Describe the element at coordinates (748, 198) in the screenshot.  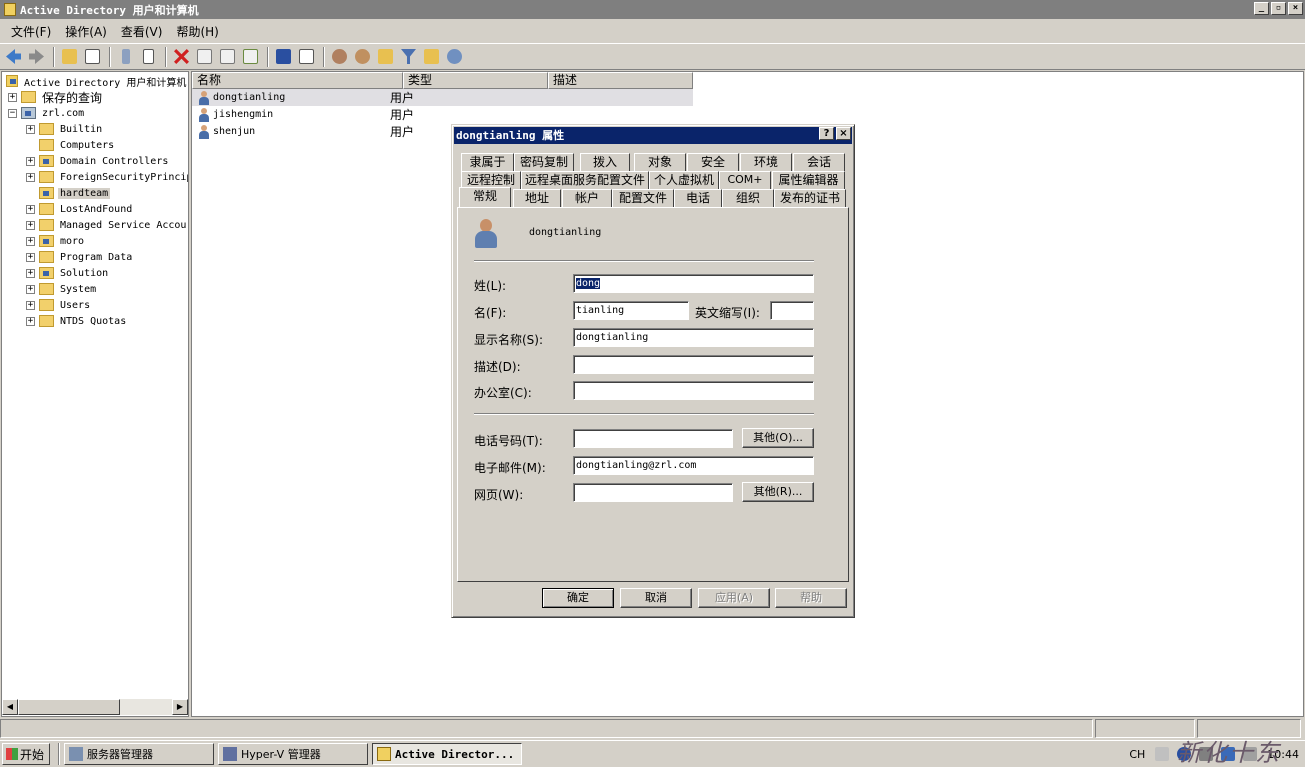
I see `tab-organization: 组织` at that location.